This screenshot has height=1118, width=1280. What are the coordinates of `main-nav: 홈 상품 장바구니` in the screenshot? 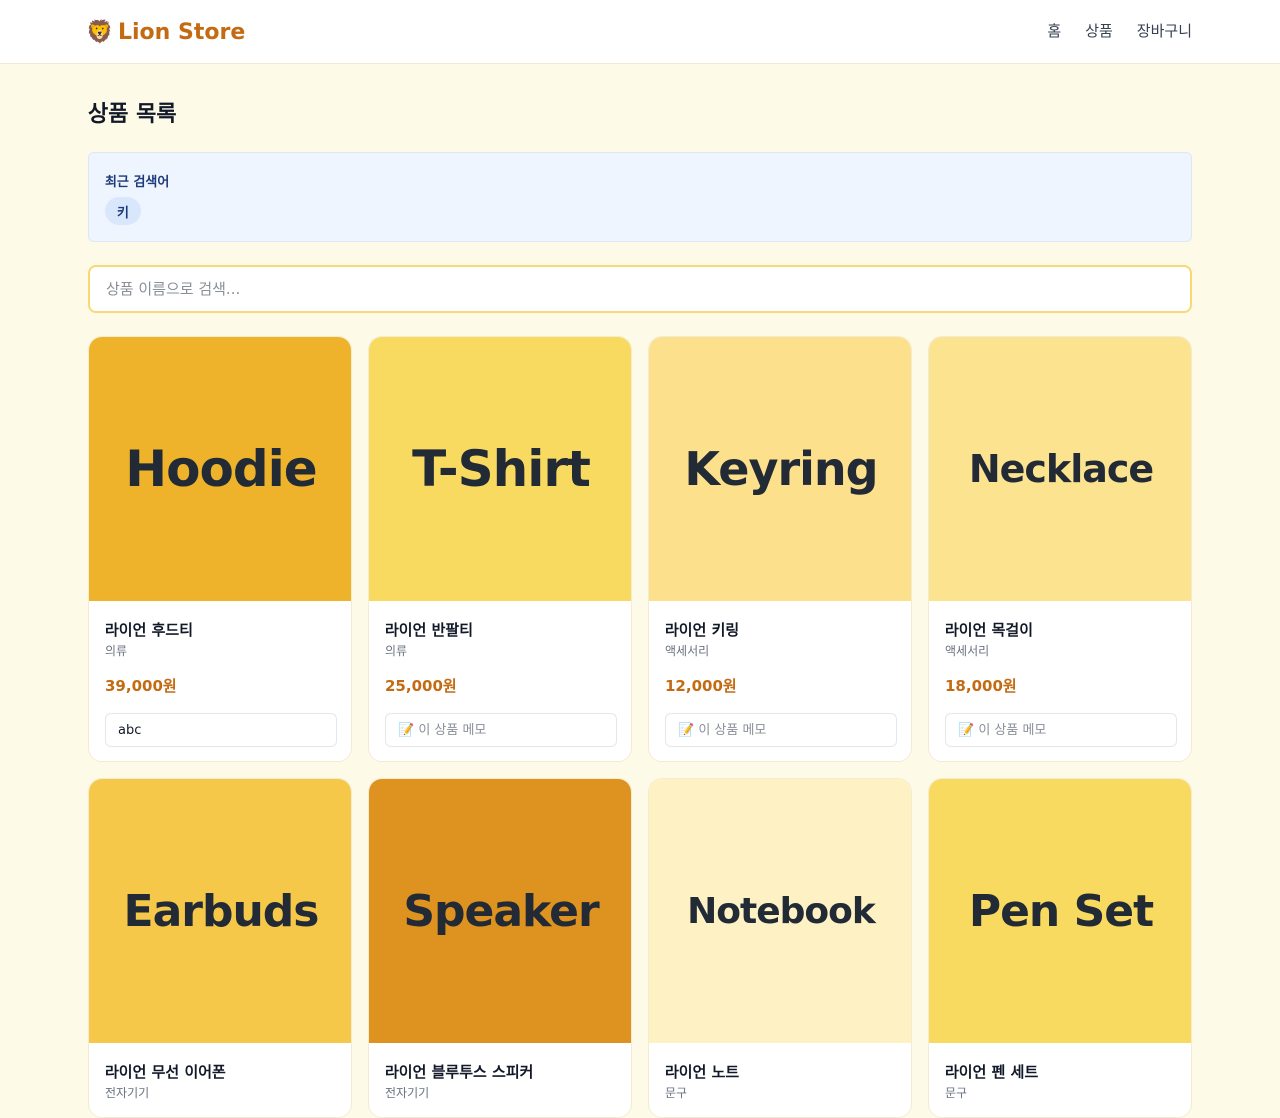 It's located at (1119, 30).